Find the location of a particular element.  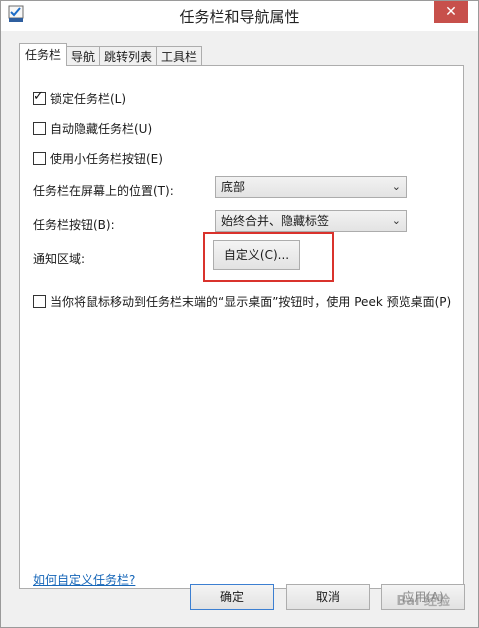

lock-taskbar-label: 锁定任务栏(L) is located at coordinates (88, 99).